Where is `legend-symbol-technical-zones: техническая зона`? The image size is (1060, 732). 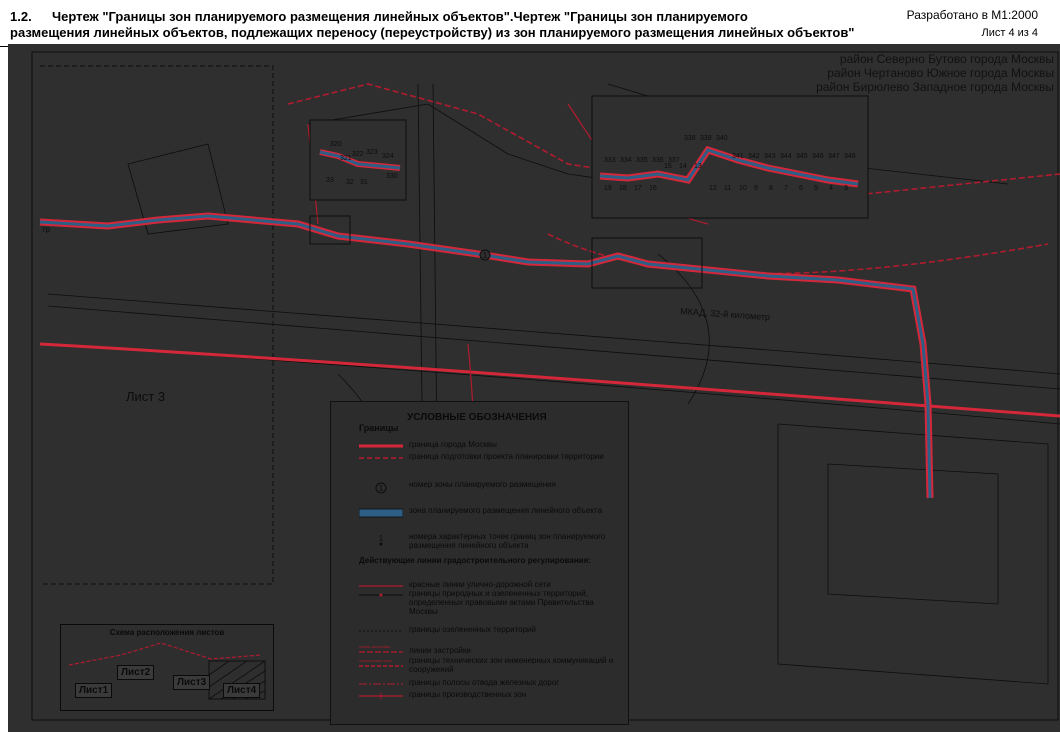 legend-symbol-technical-zones: техническая зона is located at coordinates (381, 662).